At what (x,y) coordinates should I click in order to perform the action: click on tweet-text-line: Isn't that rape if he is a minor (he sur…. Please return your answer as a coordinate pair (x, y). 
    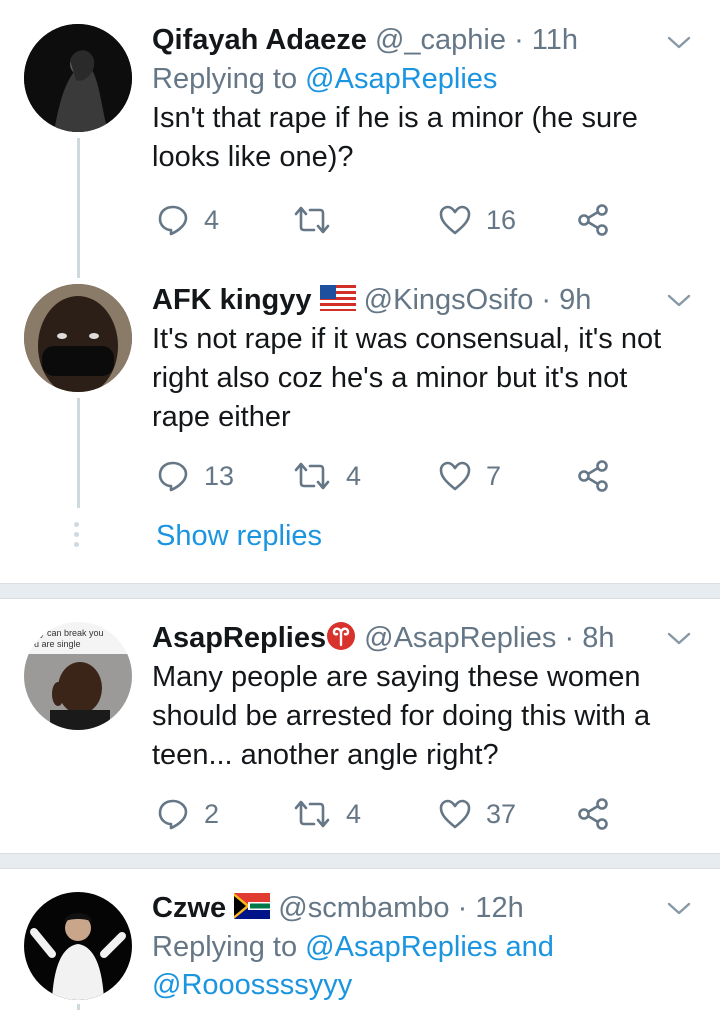
    Looking at the image, I should click on (395, 118).